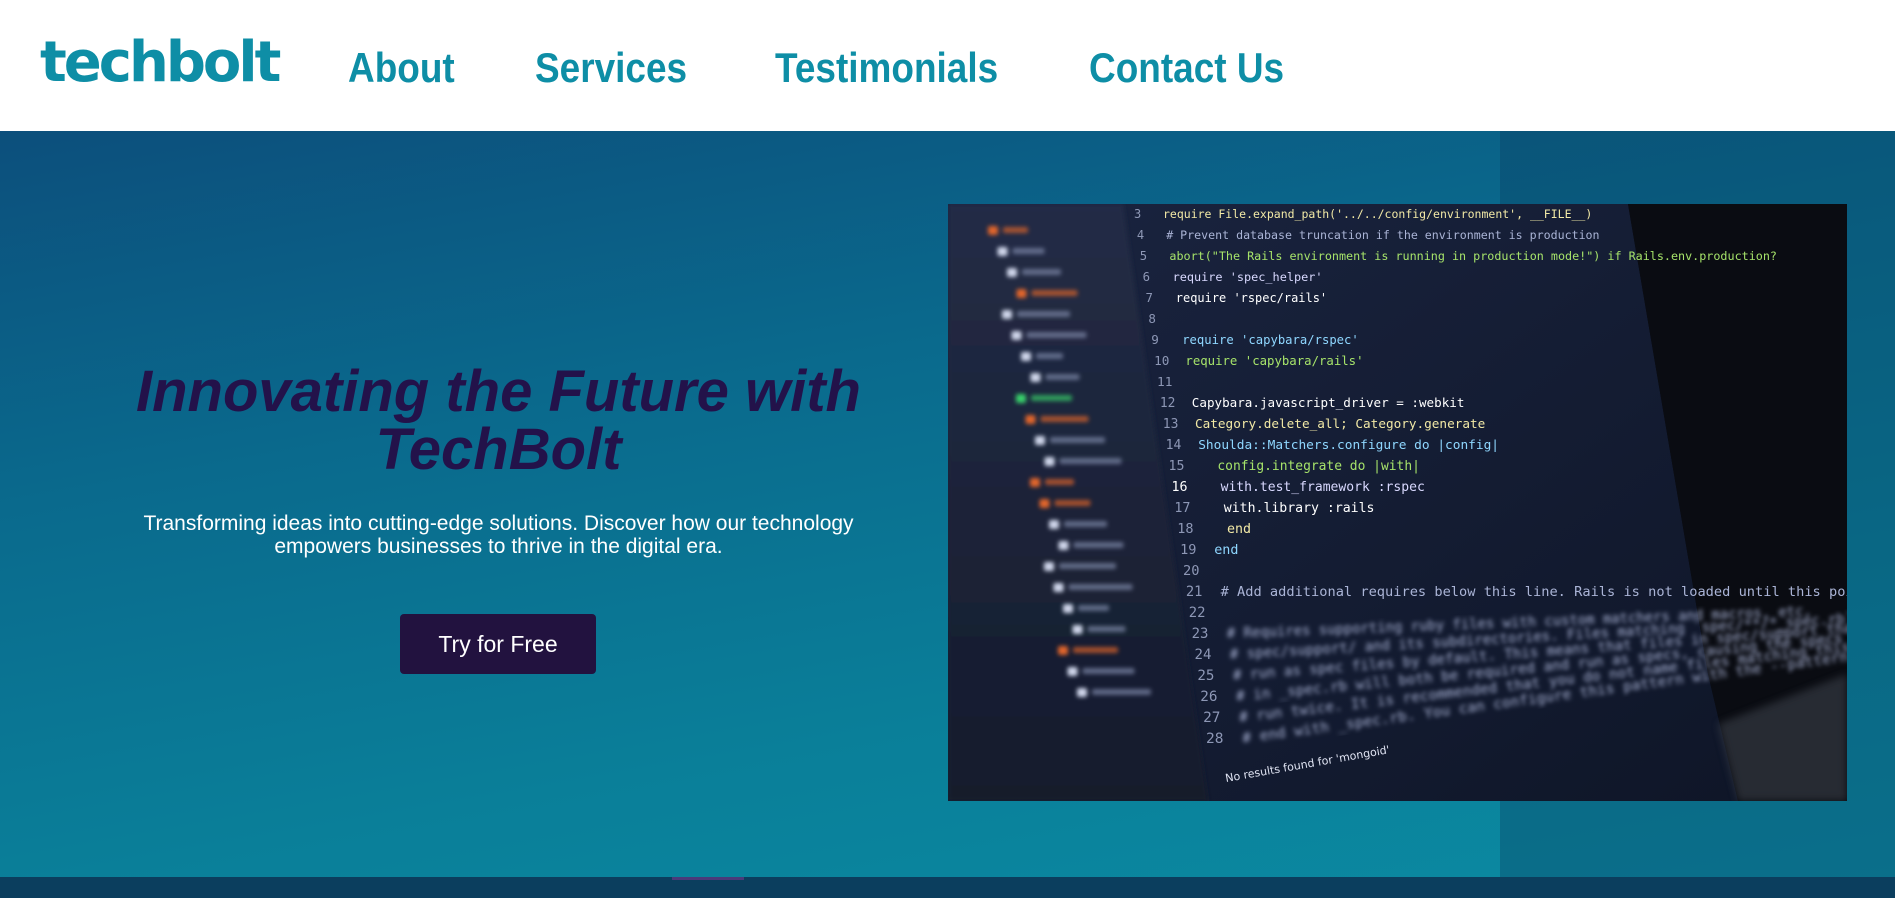 The image size is (1895, 898). Describe the element at coordinates (1214, 739) in the screenshot. I see `code-line-number: 28` at that location.